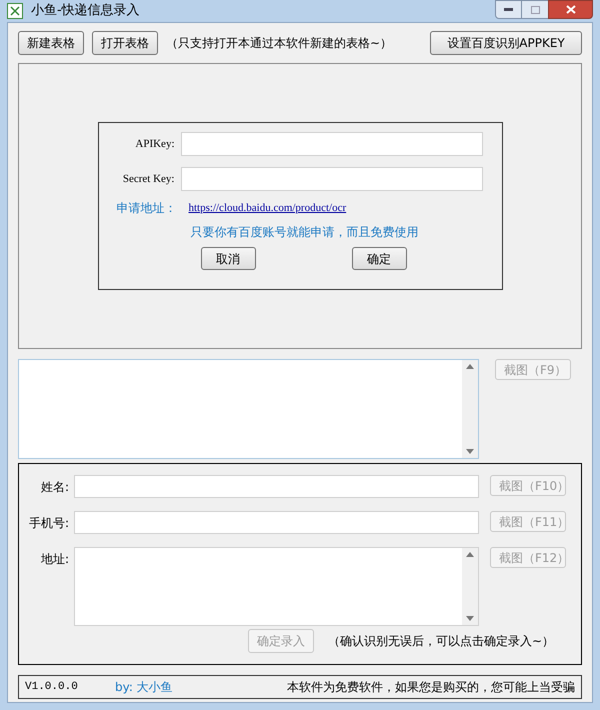 The image size is (600, 710). Describe the element at coordinates (506, 43) in the screenshot. I see `settings-button: 设置百度识别APPKEY` at that location.